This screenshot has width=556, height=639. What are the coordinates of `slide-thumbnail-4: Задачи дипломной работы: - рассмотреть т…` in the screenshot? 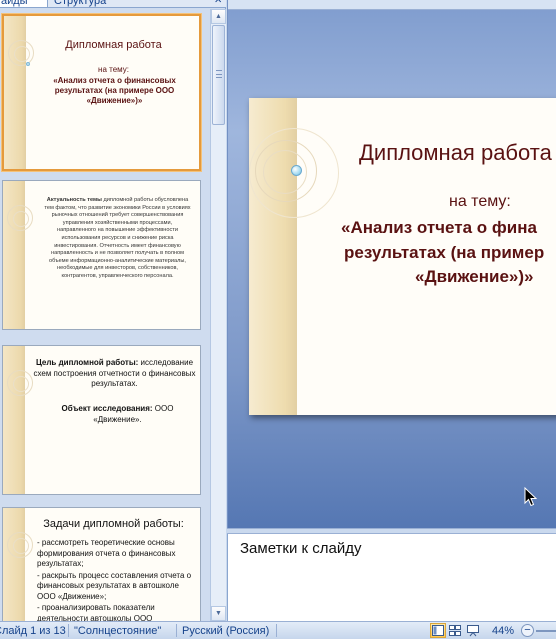 It's located at (101, 564).